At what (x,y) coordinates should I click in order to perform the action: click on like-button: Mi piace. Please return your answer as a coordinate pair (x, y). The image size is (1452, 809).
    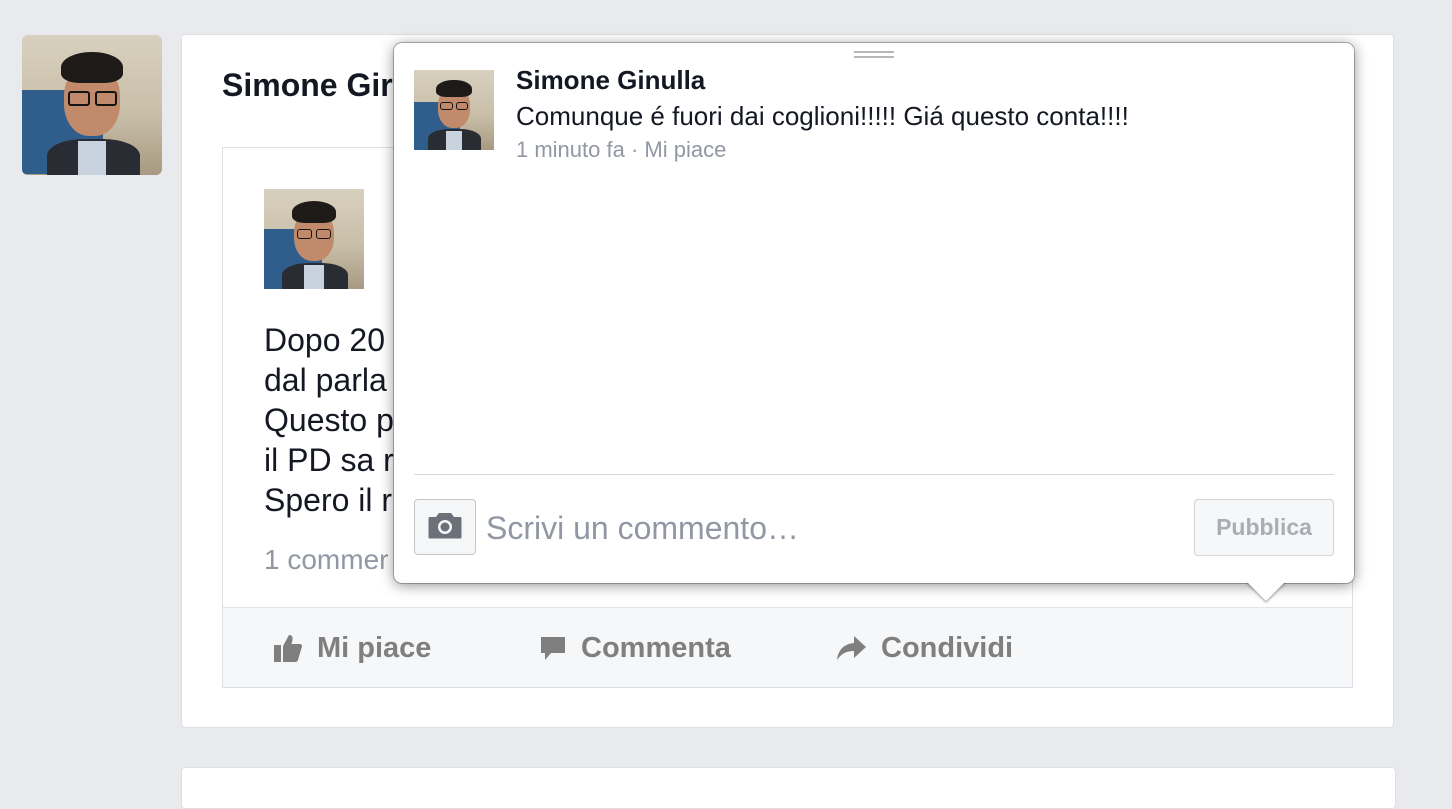
    Looking at the image, I should click on (352, 648).